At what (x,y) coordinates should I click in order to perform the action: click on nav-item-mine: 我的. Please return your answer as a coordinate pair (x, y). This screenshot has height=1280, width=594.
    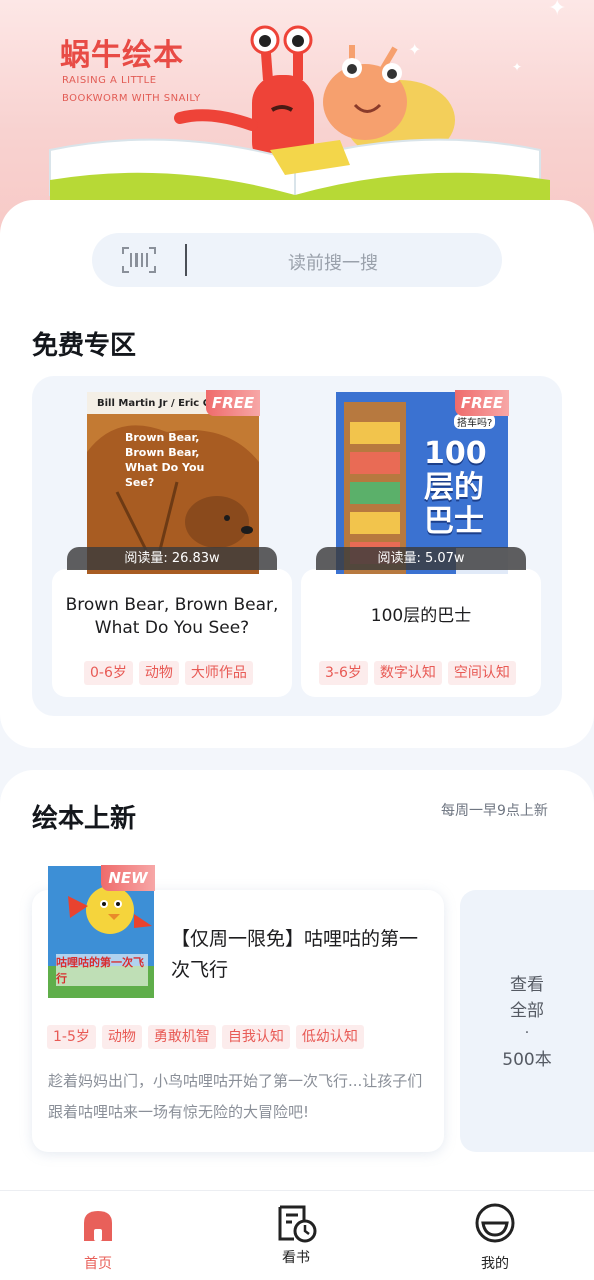
    Looking at the image, I should click on (495, 1235).